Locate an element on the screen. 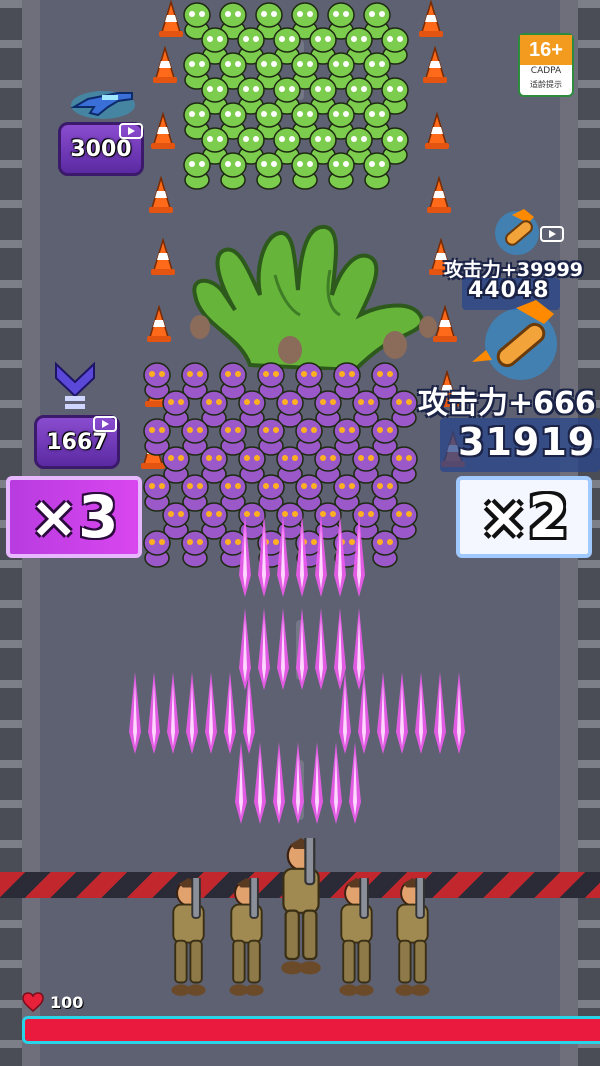  purple-zombie-horde is located at coordinates (290, 470).